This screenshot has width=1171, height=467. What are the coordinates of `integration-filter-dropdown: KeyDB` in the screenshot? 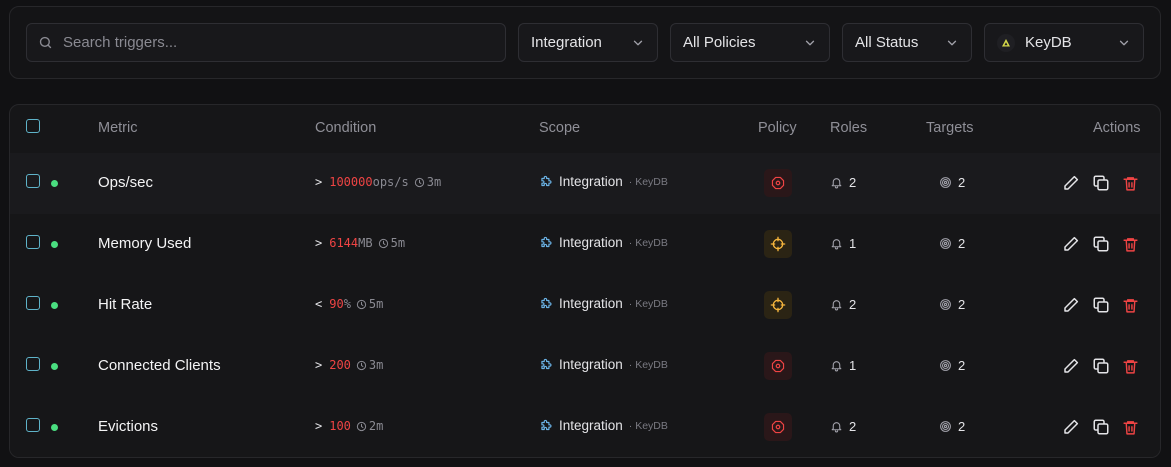 It's located at (1064, 42).